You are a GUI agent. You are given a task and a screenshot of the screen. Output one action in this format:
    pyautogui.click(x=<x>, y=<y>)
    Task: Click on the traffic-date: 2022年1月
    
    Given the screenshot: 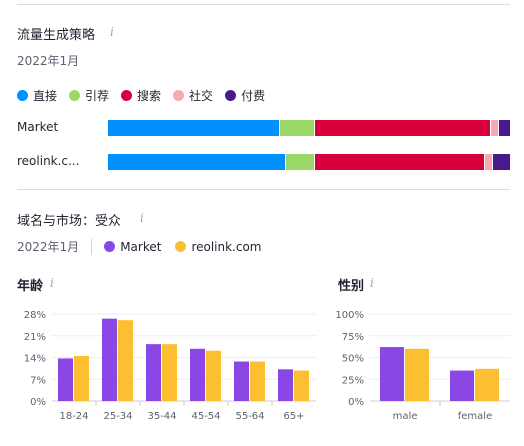 What is the action you would take?
    pyautogui.click(x=48, y=61)
    